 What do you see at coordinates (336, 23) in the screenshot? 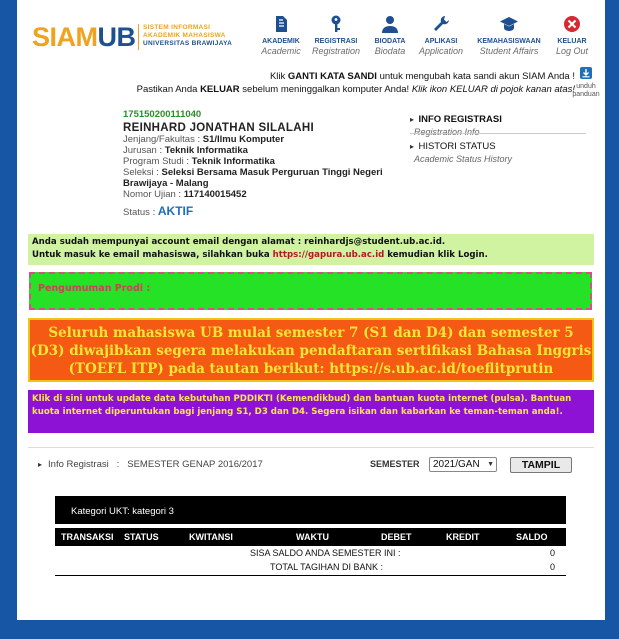
I see `key-icon` at bounding box center [336, 23].